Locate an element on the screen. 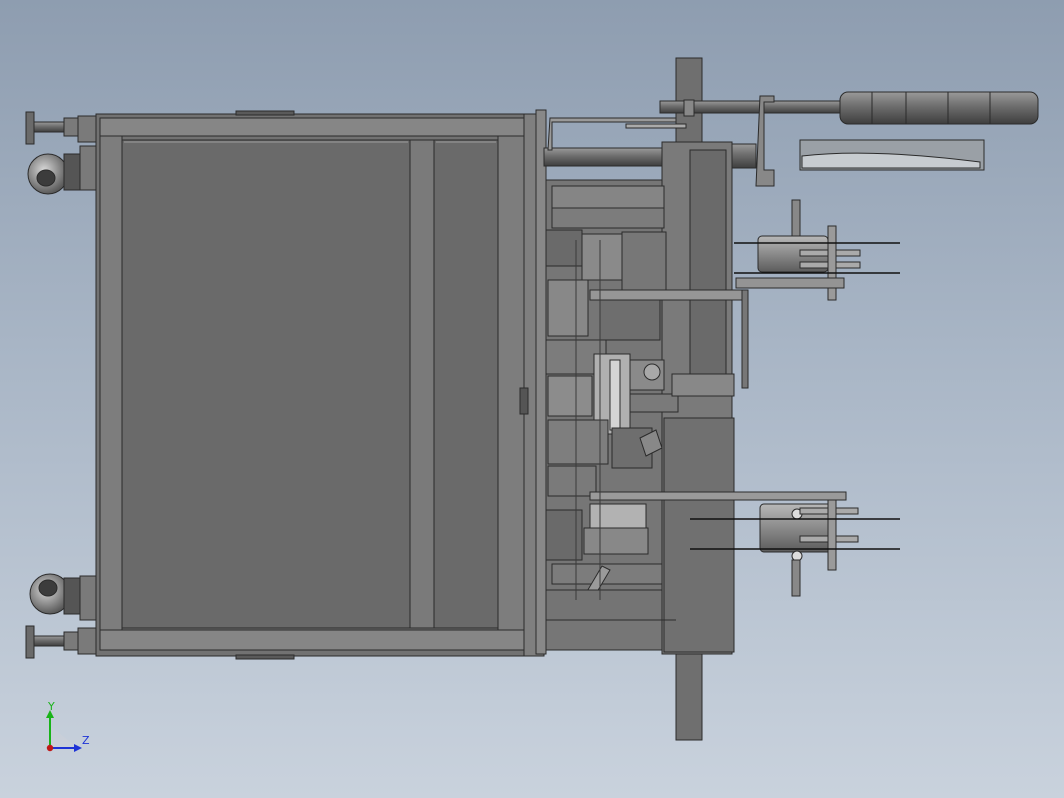  upper-pulley-assembly is located at coordinates (817, 294).